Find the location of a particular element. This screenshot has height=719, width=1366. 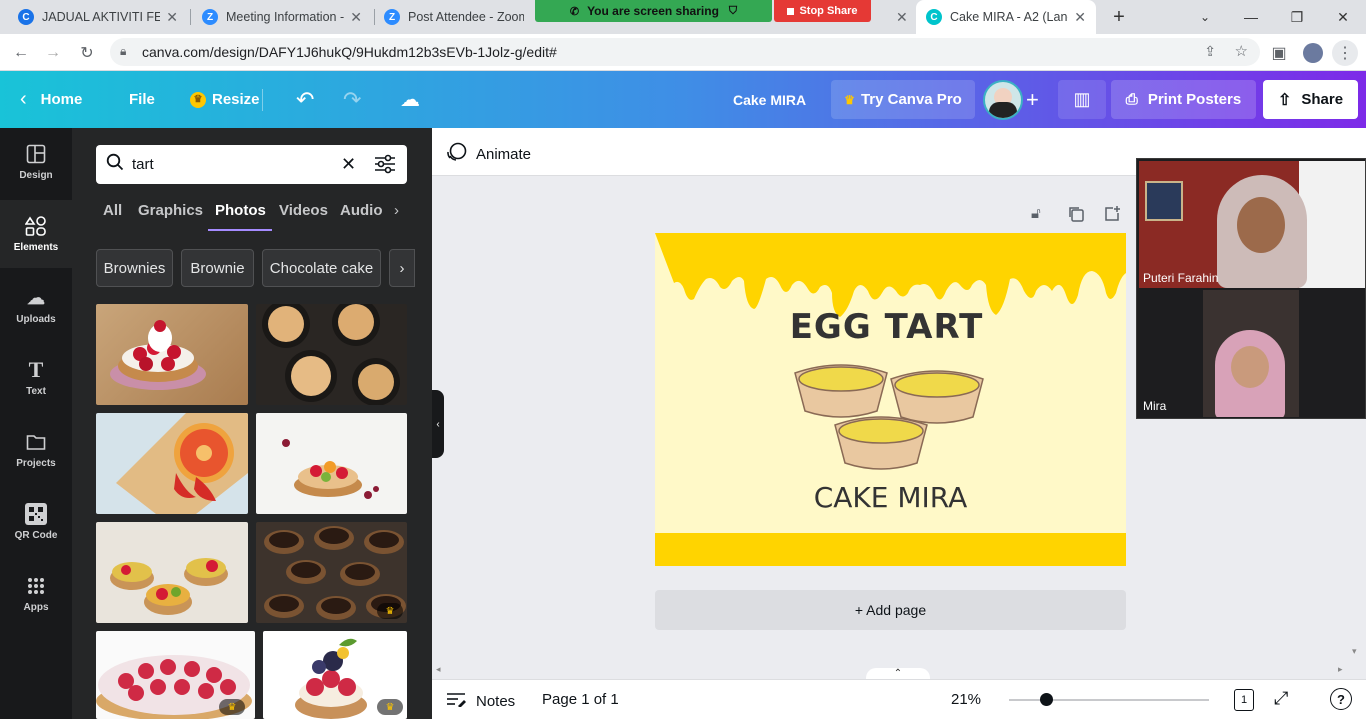

cloud-saved-icon: ☁ is located at coordinates (410, 99).